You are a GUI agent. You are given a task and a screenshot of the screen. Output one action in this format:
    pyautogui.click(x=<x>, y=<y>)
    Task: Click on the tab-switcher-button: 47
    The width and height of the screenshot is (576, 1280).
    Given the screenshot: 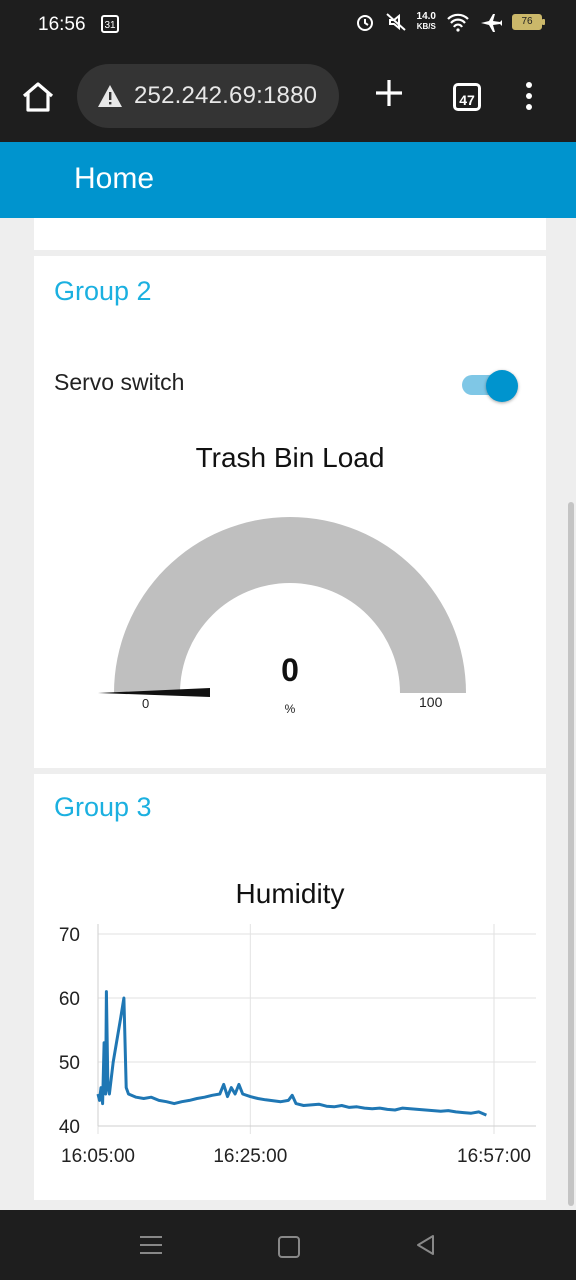 What is the action you would take?
    pyautogui.click(x=467, y=97)
    